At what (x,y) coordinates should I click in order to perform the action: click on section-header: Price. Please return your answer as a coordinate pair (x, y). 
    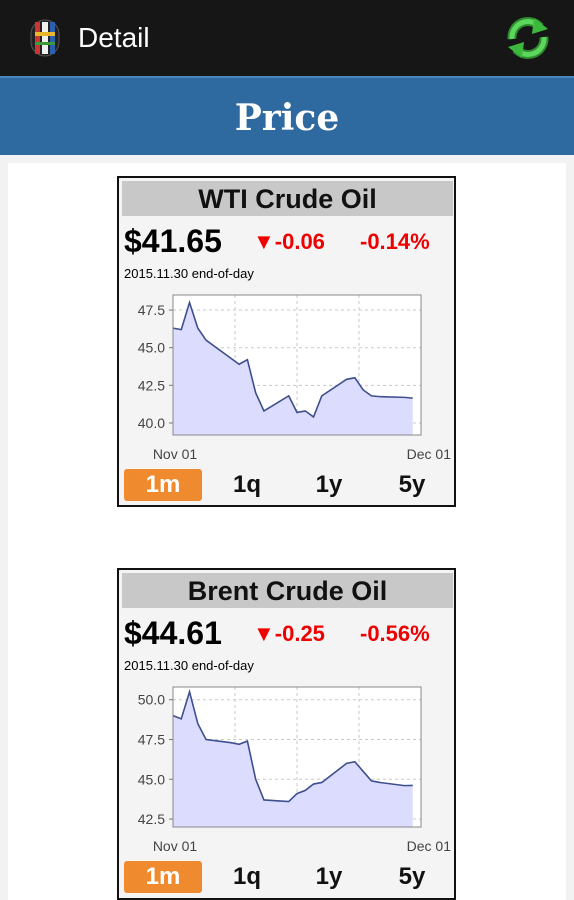
    Looking at the image, I should click on (287, 115).